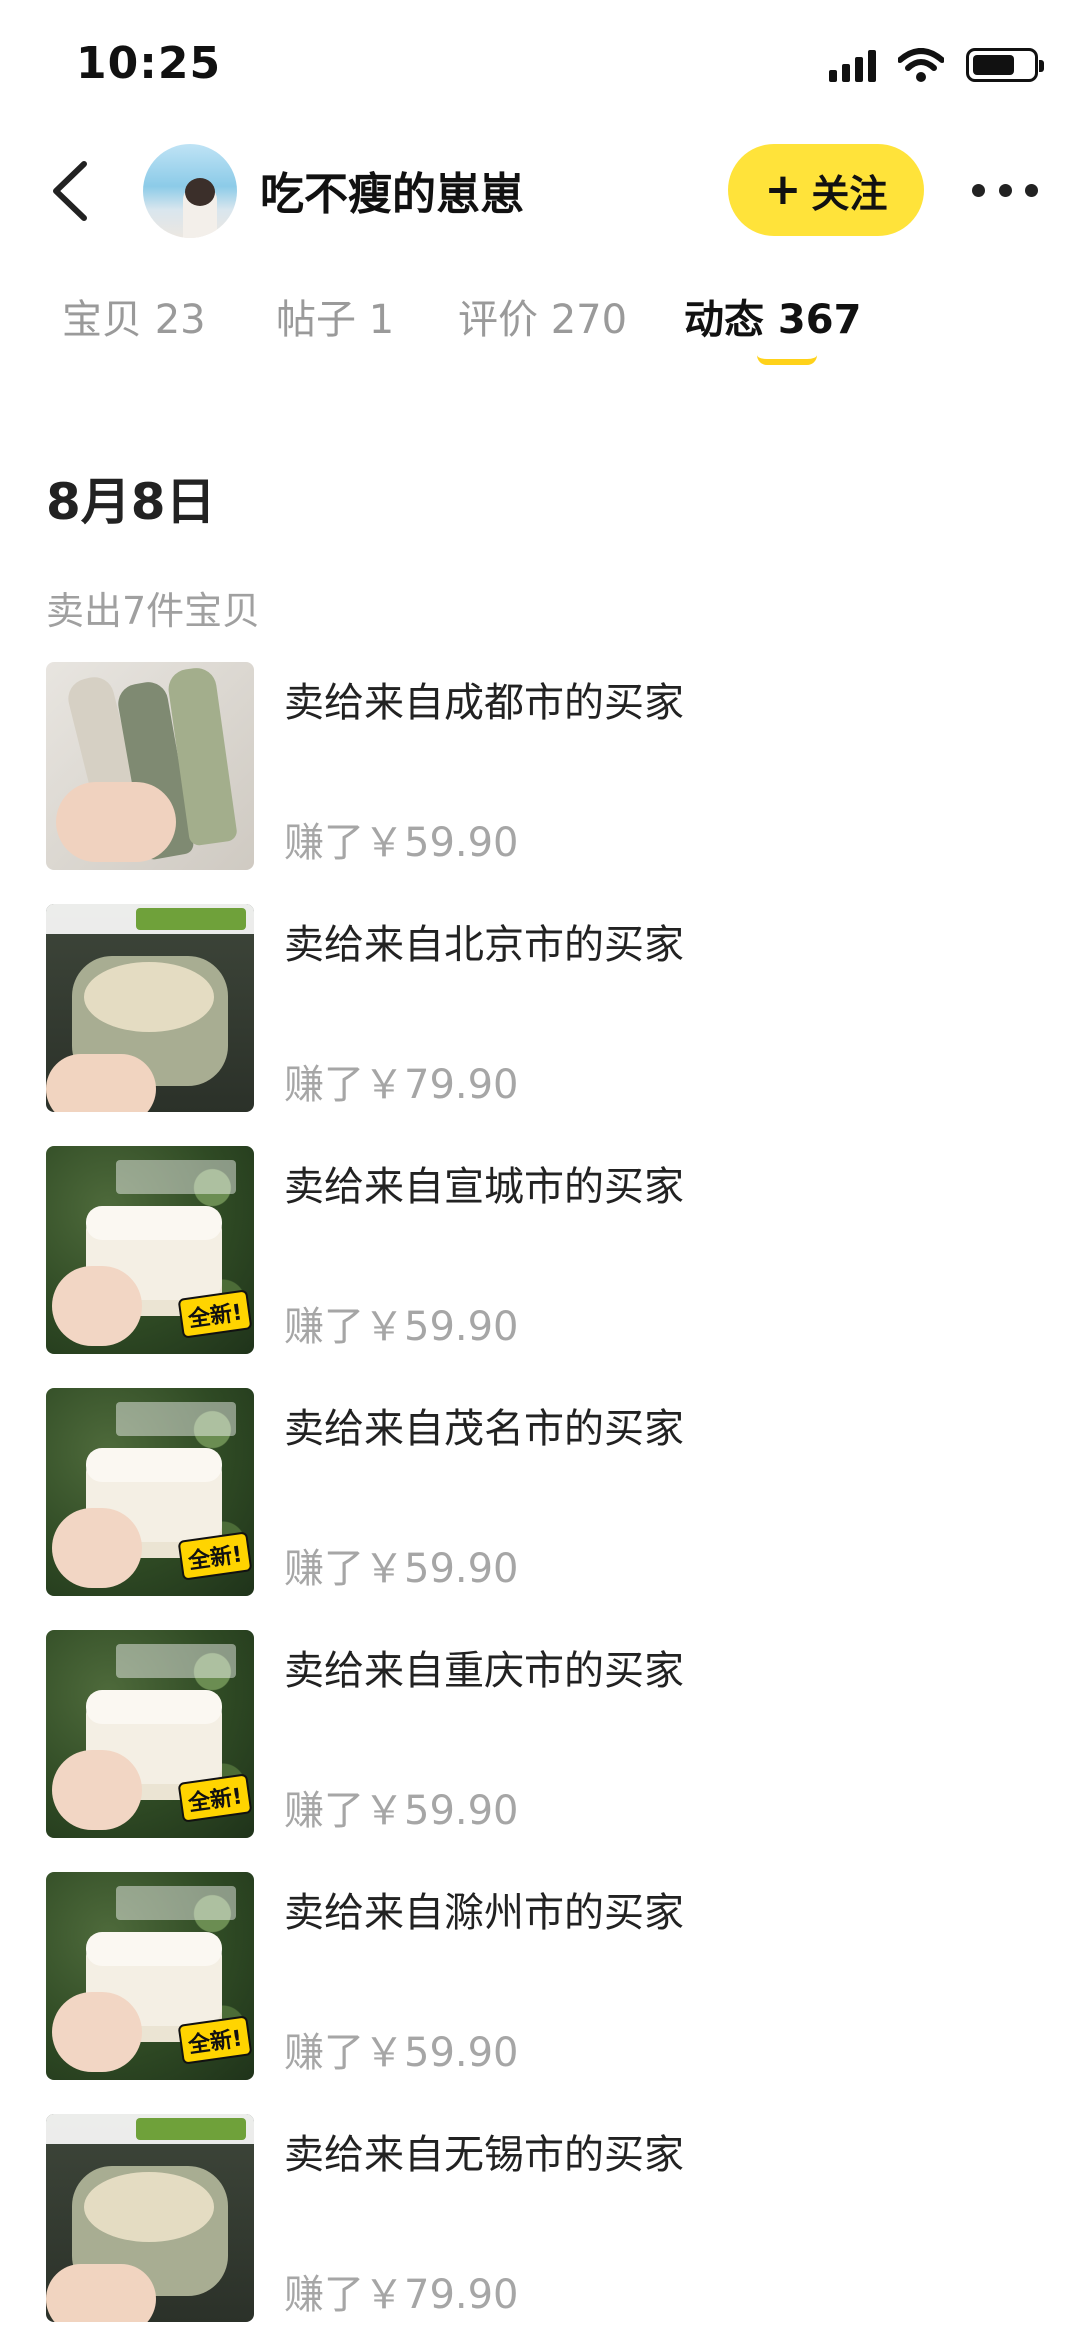 This screenshot has height=2339, width=1080. Describe the element at coordinates (190, 191) in the screenshot. I see `avatar` at that location.